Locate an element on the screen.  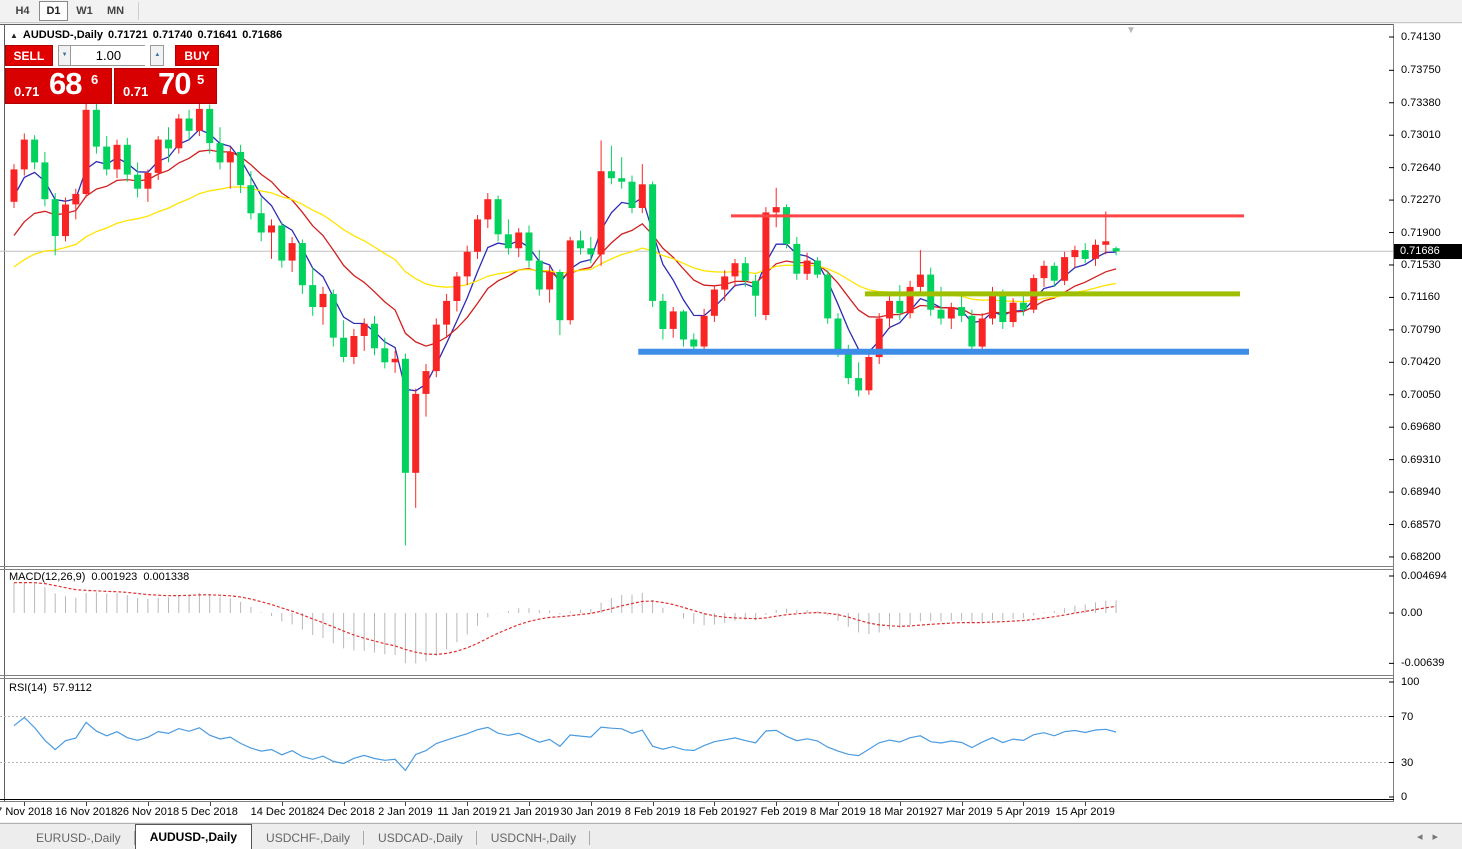
date-axis-label: 21 Jan 2019 is located at coordinates (529, 812).